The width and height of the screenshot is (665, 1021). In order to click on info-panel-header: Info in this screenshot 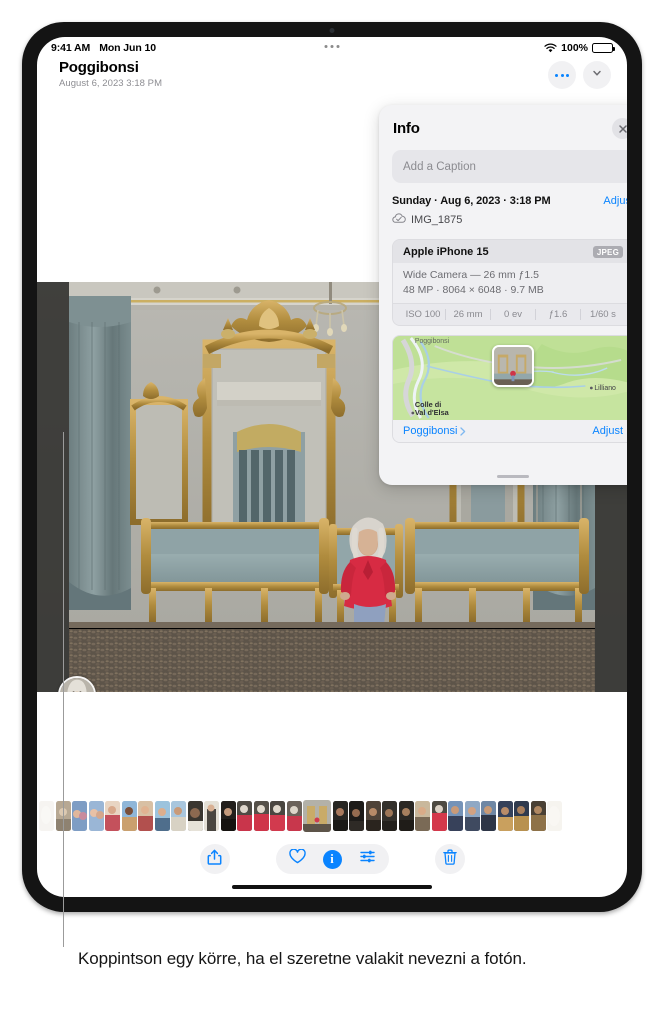, I will do `click(503, 122)`.